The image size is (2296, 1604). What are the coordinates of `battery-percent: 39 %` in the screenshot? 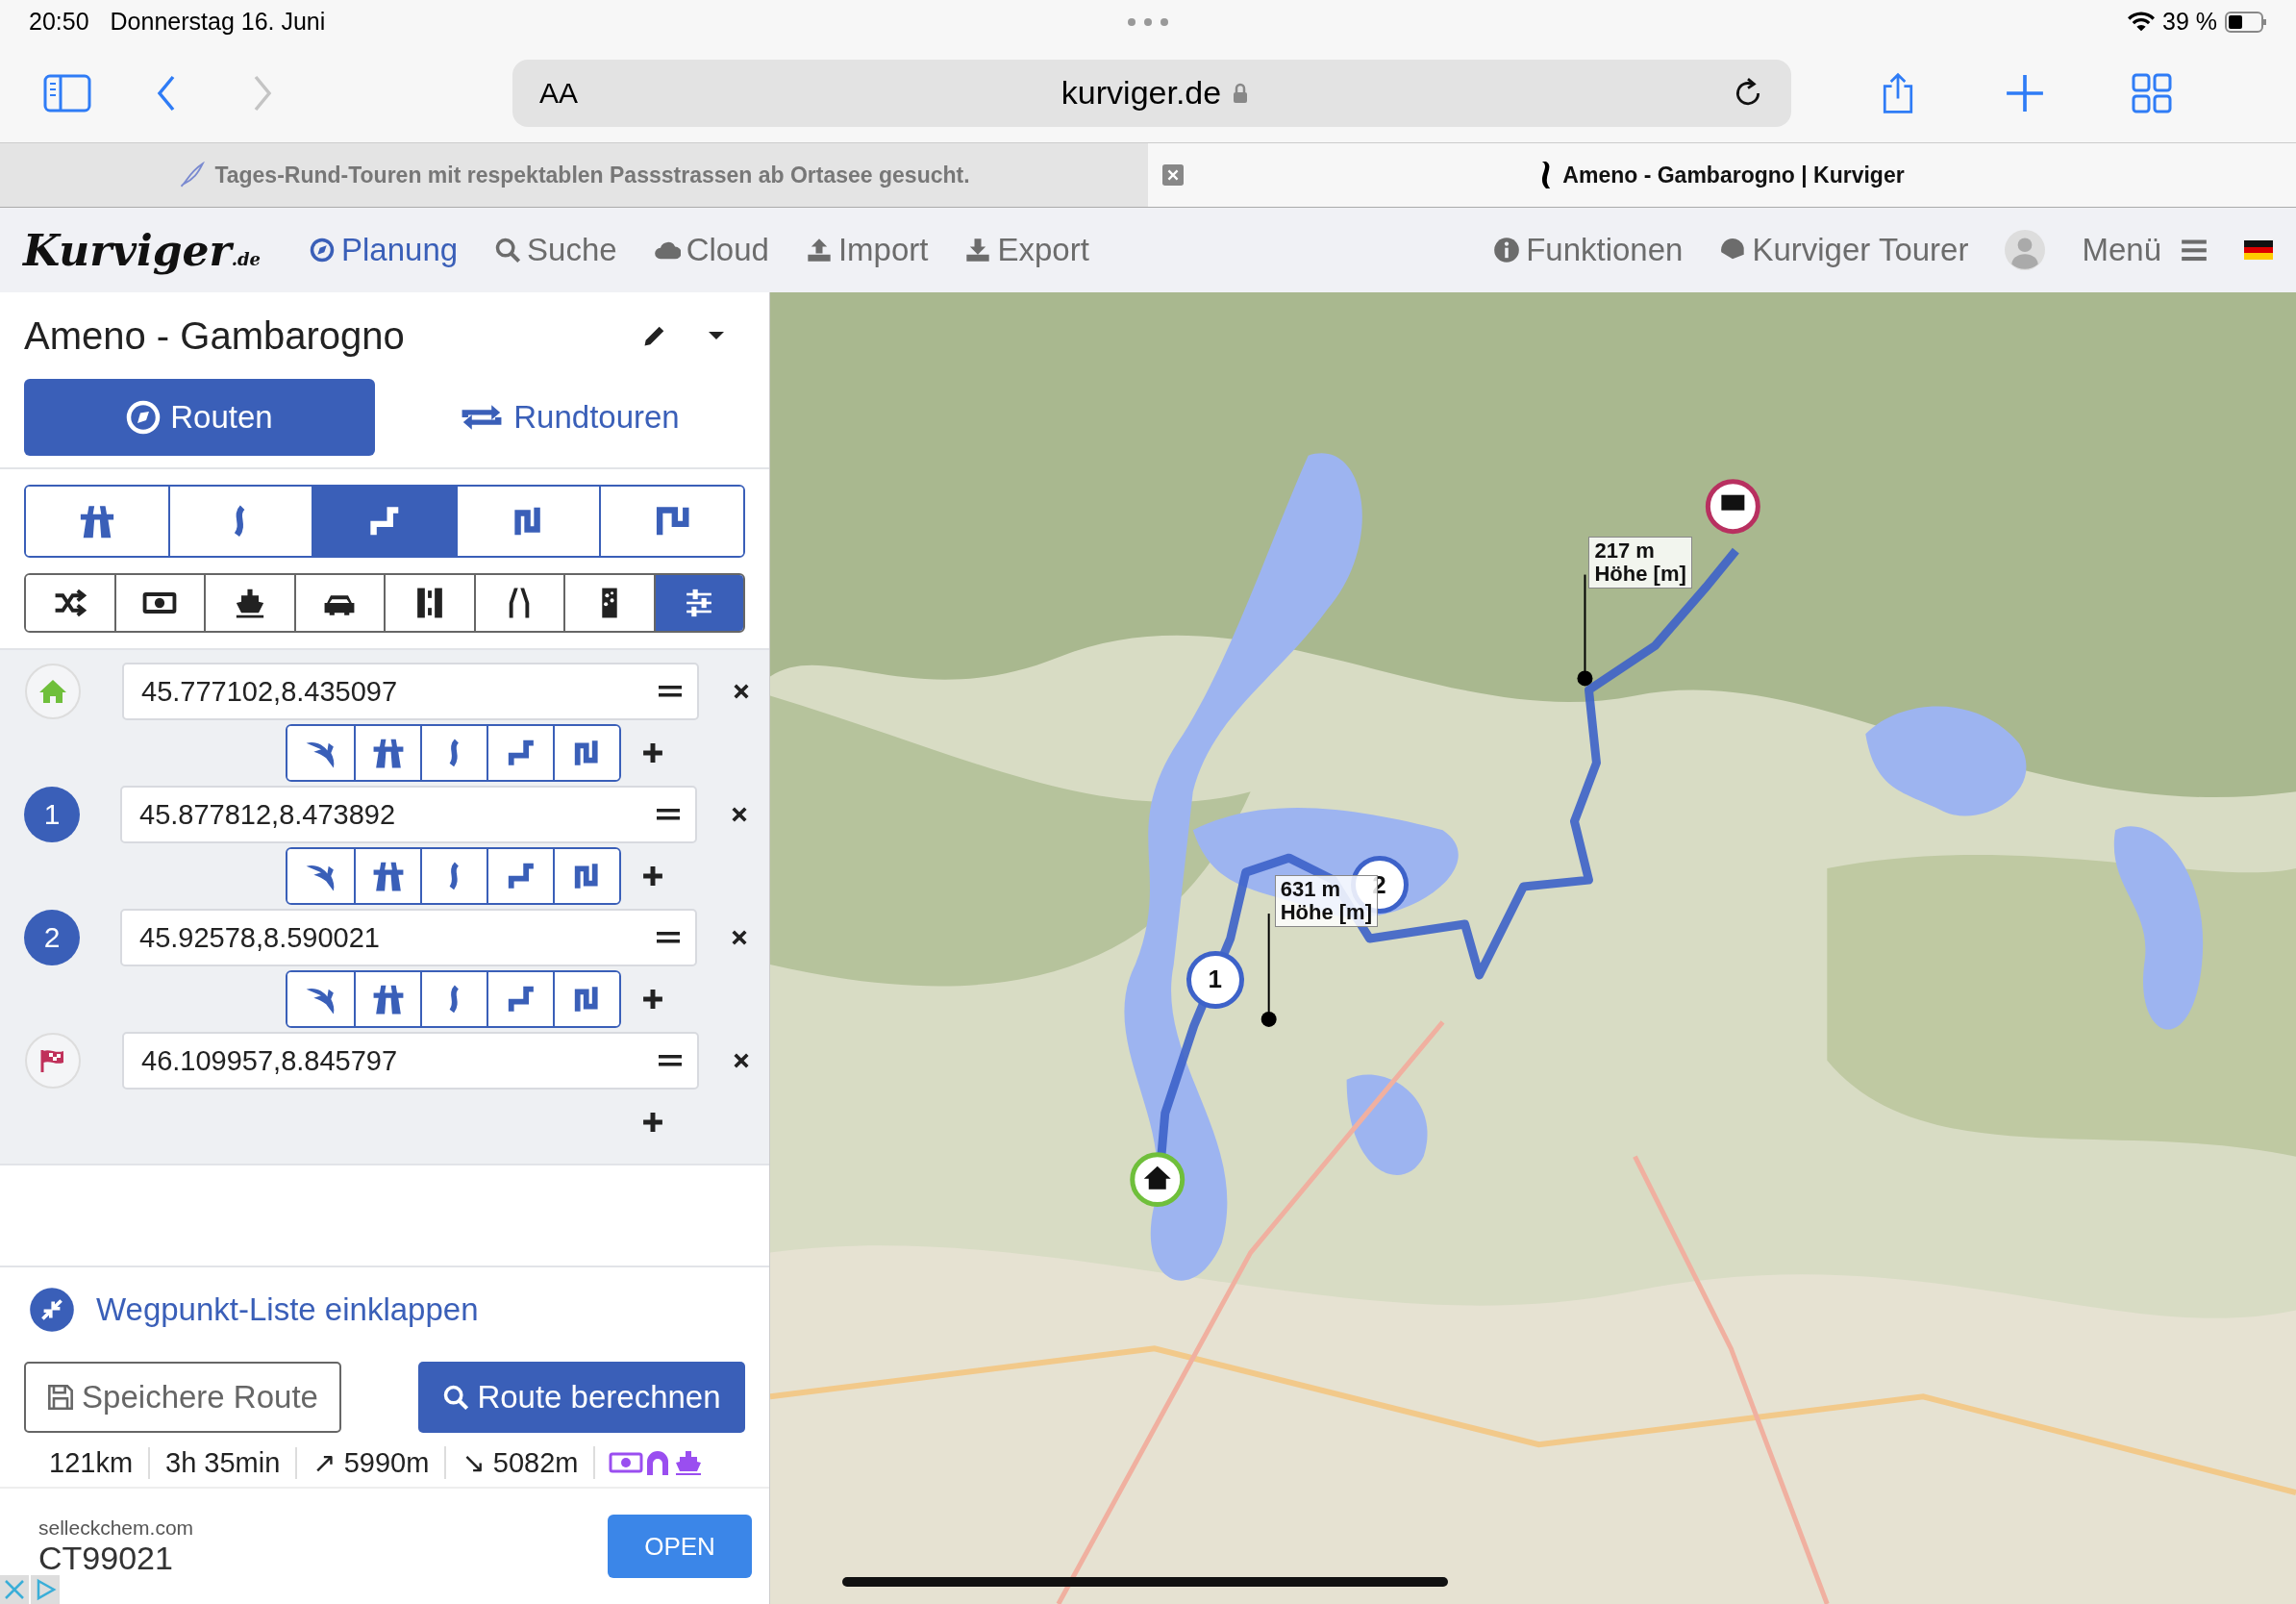 It's located at (2189, 22).